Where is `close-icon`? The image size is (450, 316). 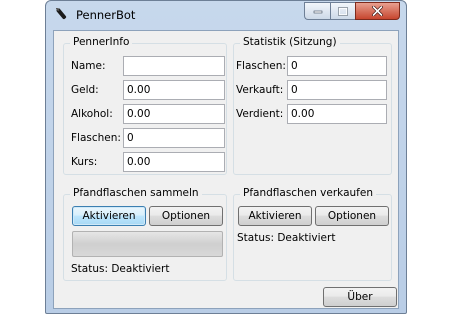
close-icon is located at coordinates (377, 11).